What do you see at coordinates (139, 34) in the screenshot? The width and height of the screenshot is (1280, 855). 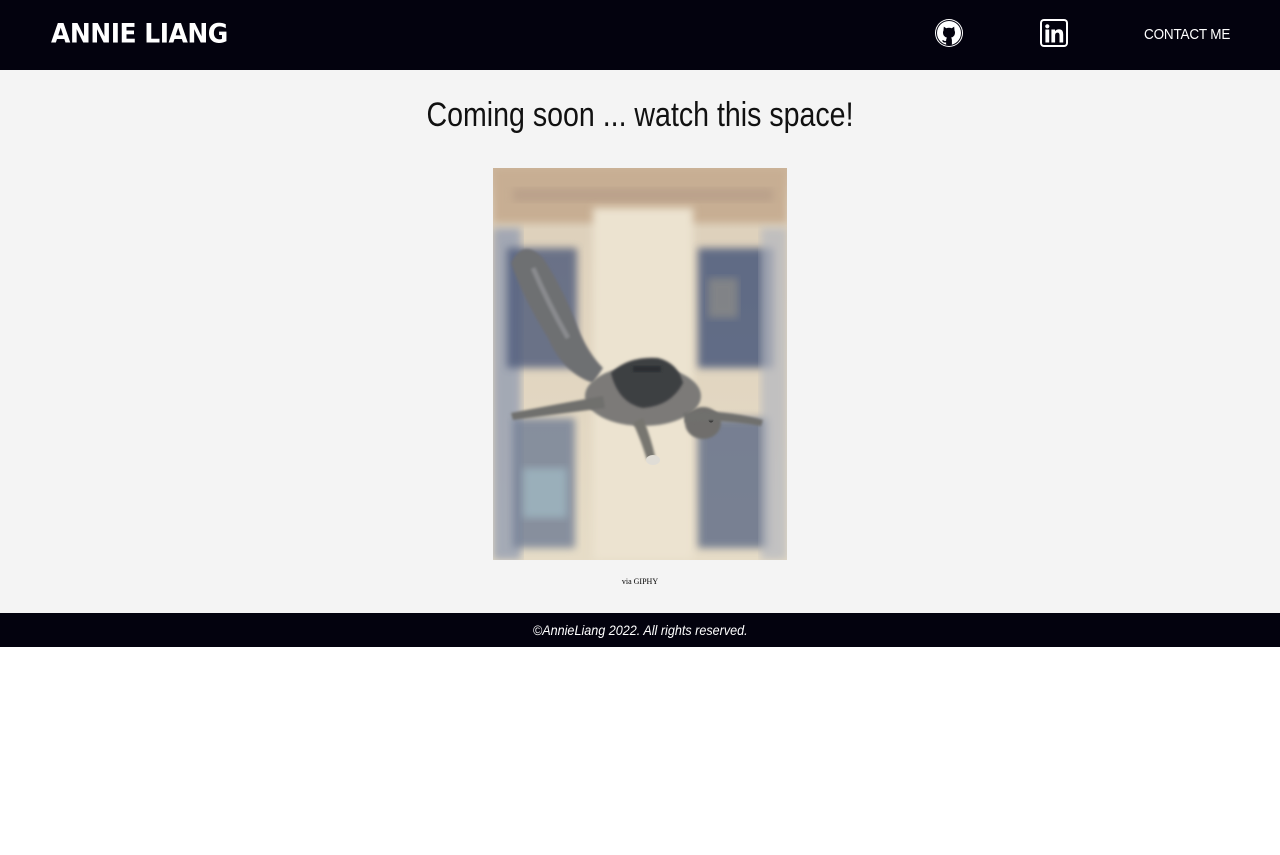 I see `brand-logo-link: ANNIE LIANG` at bounding box center [139, 34].